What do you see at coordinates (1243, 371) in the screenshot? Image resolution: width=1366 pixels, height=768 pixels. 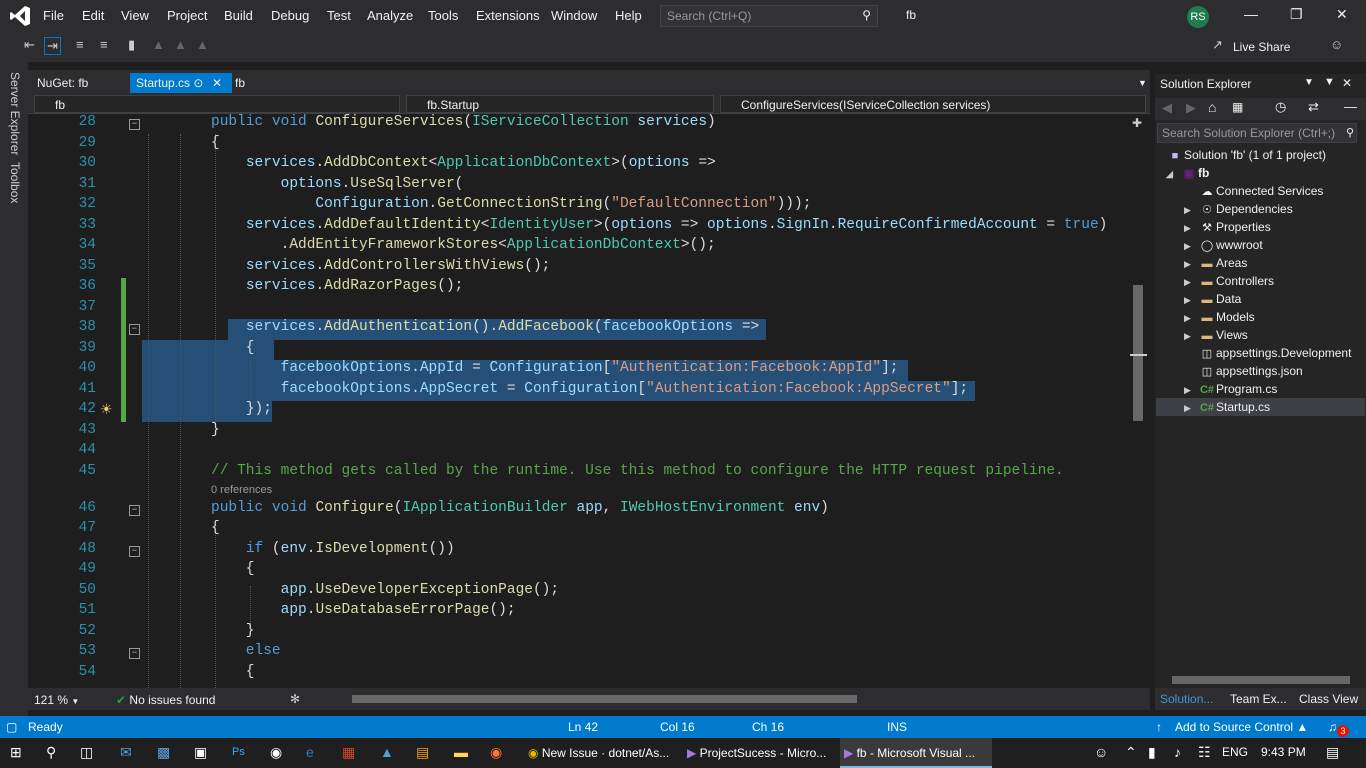 I see `tree-item-appsettings-json: ◫ appsettings.json` at bounding box center [1243, 371].